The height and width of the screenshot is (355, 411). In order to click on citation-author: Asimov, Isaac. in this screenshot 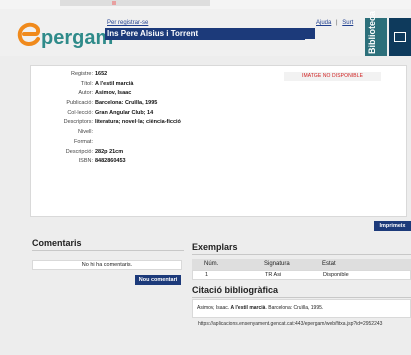, I will do `click(213, 308)`.